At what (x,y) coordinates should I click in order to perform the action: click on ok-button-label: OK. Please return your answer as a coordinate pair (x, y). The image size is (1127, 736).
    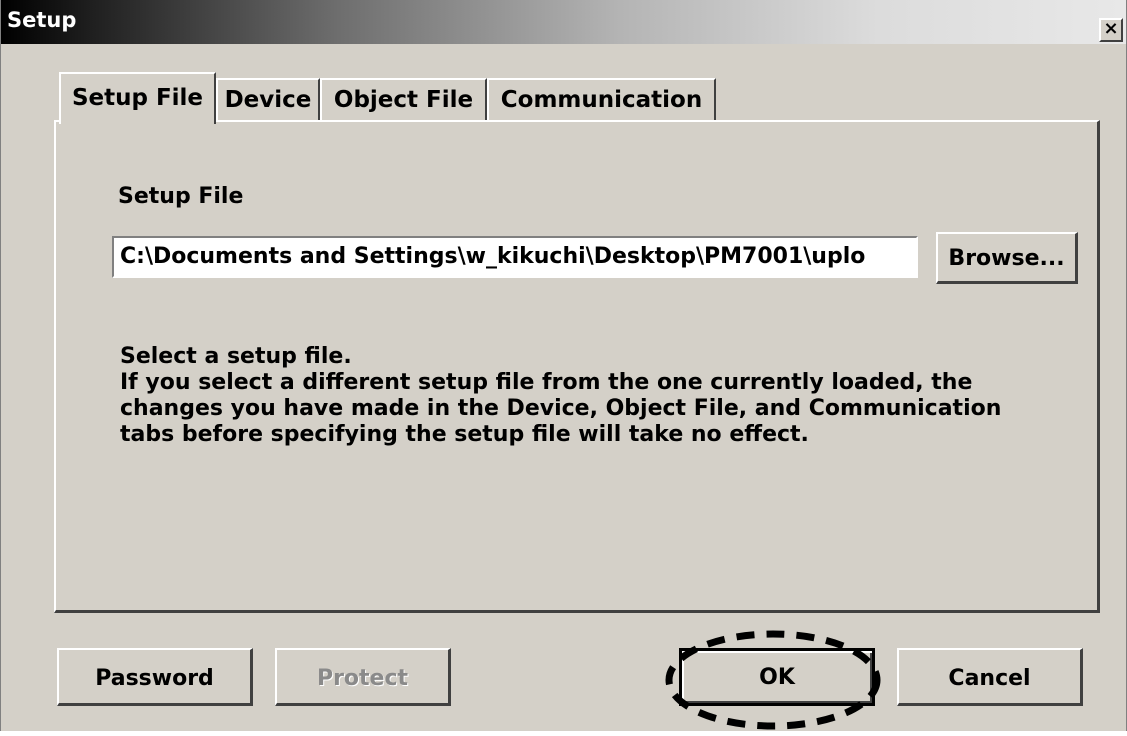
    Looking at the image, I should click on (777, 677).